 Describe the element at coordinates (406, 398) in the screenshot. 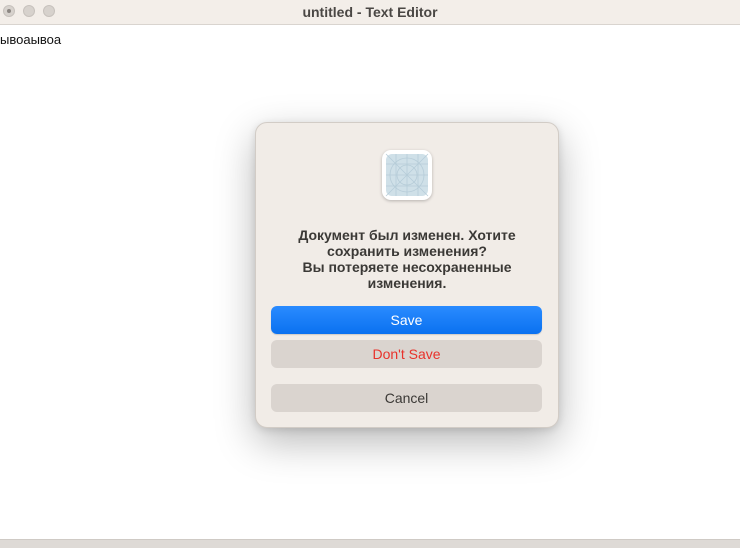

I see `cancel-button: Cancel` at that location.